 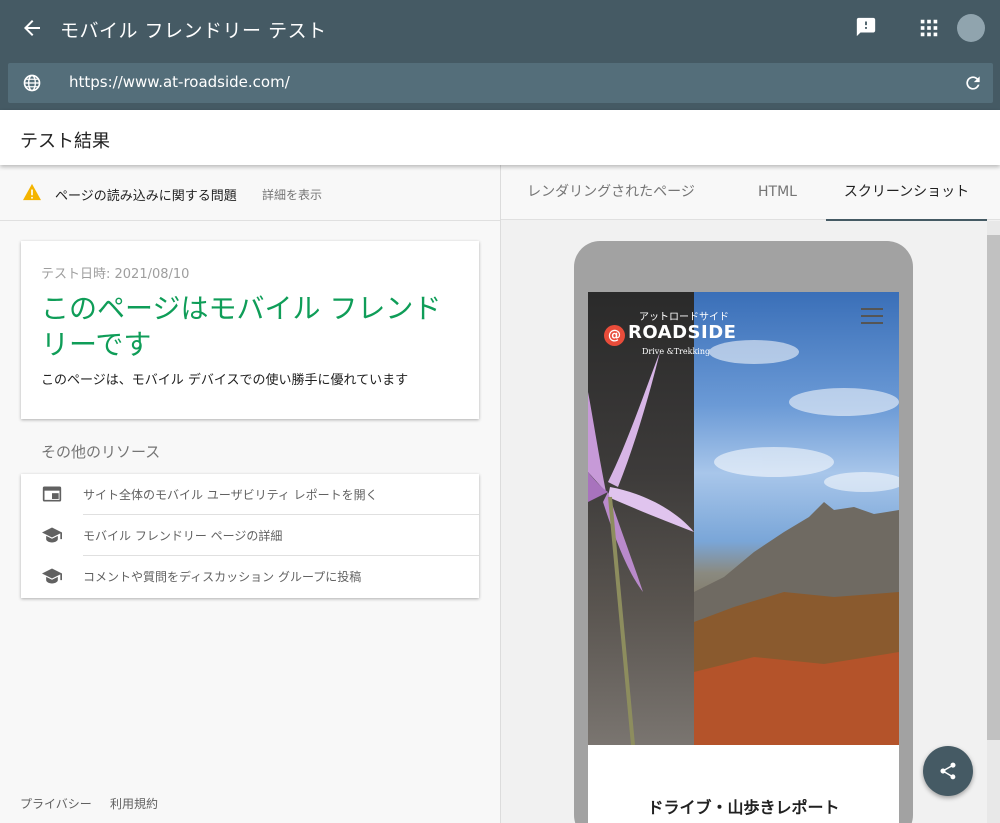 I want to click on verdict-description: このページは、モバイル デバイスでの使い勝手に優れています, so click(x=225, y=380).